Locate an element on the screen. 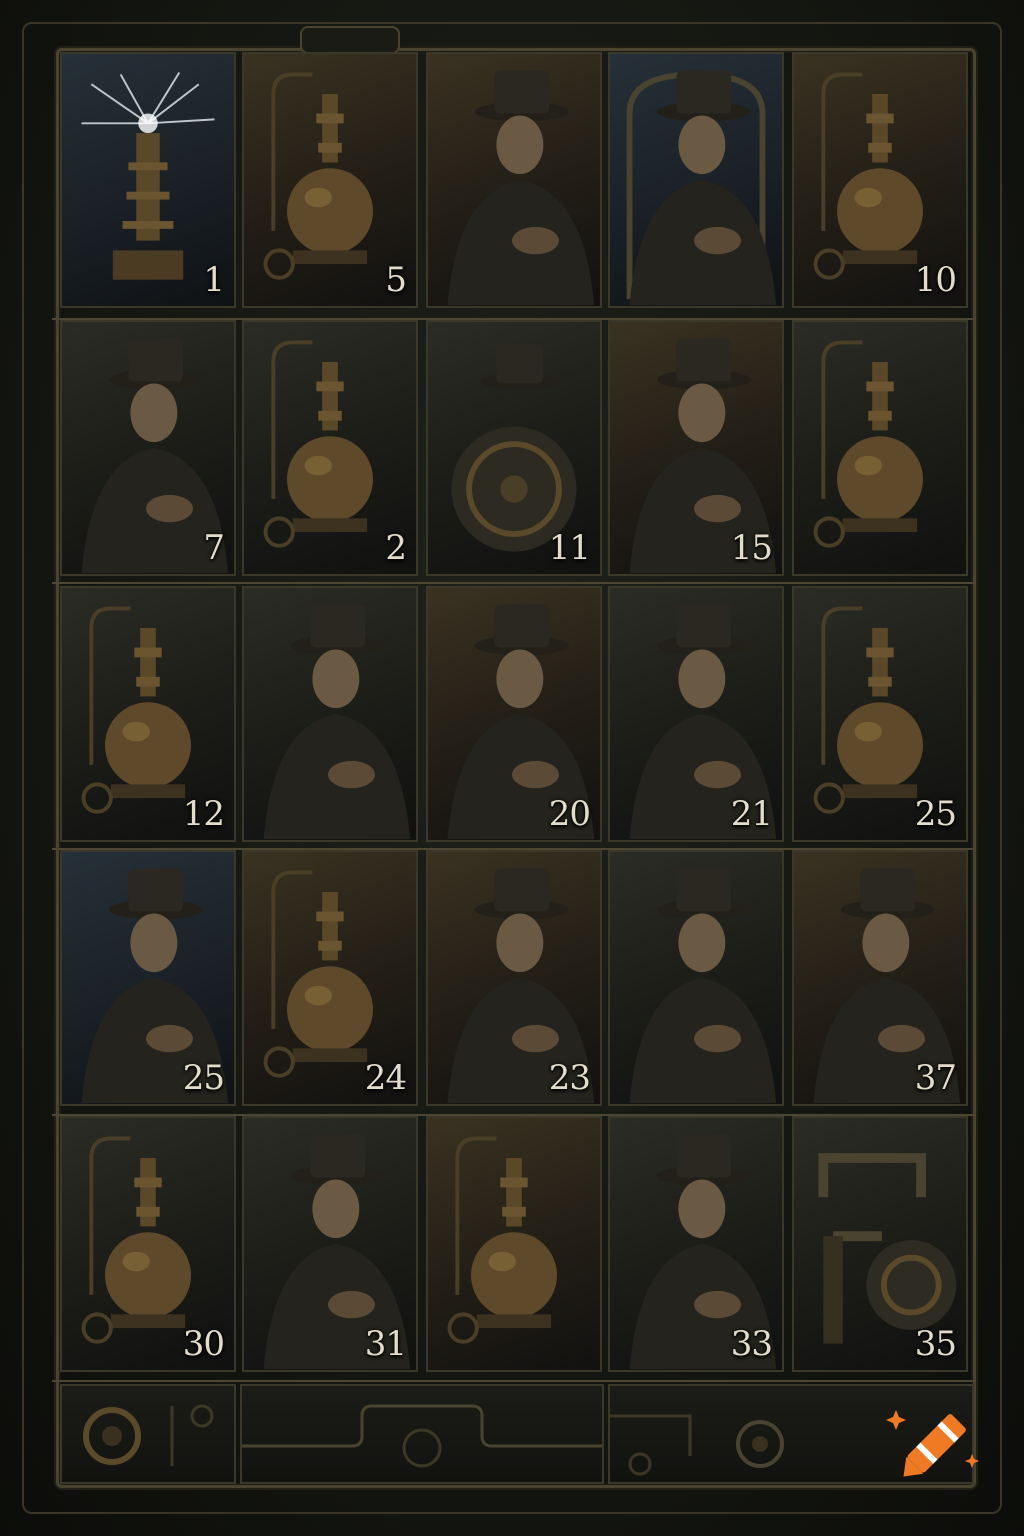  board-card: 15 is located at coordinates (696, 448).